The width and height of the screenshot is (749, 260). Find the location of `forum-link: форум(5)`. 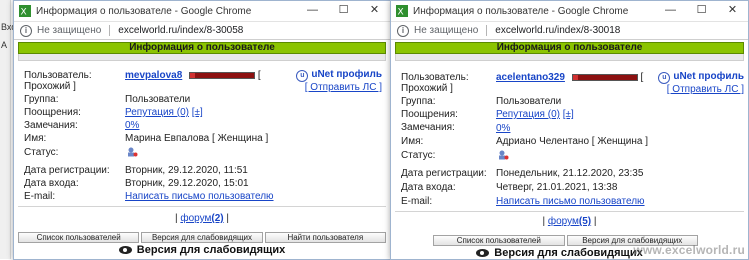

forum-link: форум(5) is located at coordinates (569, 221).